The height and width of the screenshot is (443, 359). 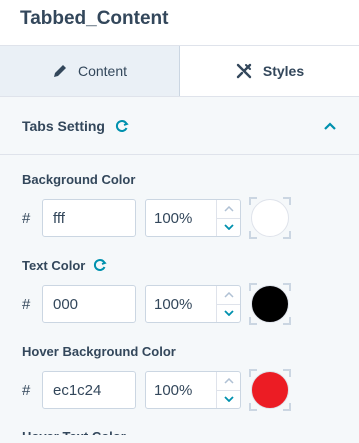 What do you see at coordinates (270, 304) in the screenshot?
I see `text-swatch-picker` at bounding box center [270, 304].